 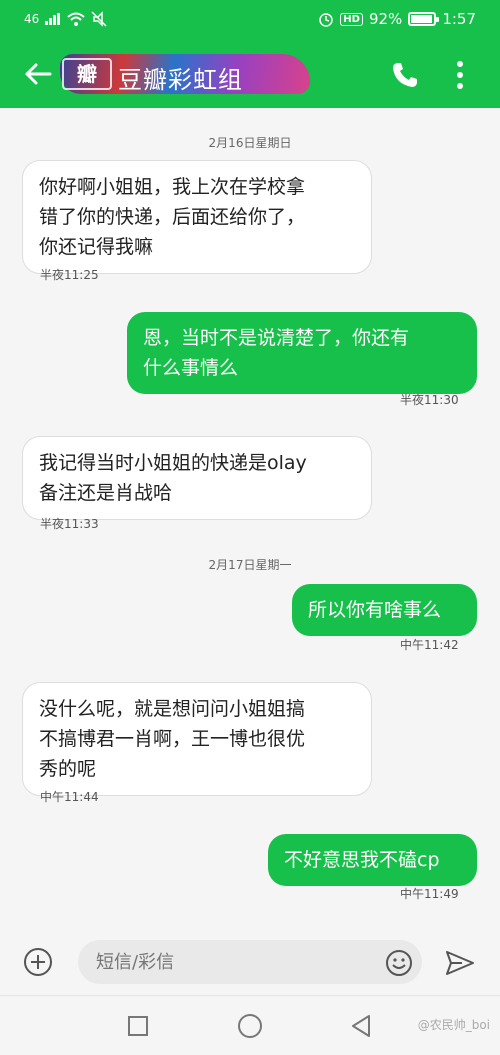 What do you see at coordinates (351, 19) in the screenshot?
I see `hd-badge: HD` at bounding box center [351, 19].